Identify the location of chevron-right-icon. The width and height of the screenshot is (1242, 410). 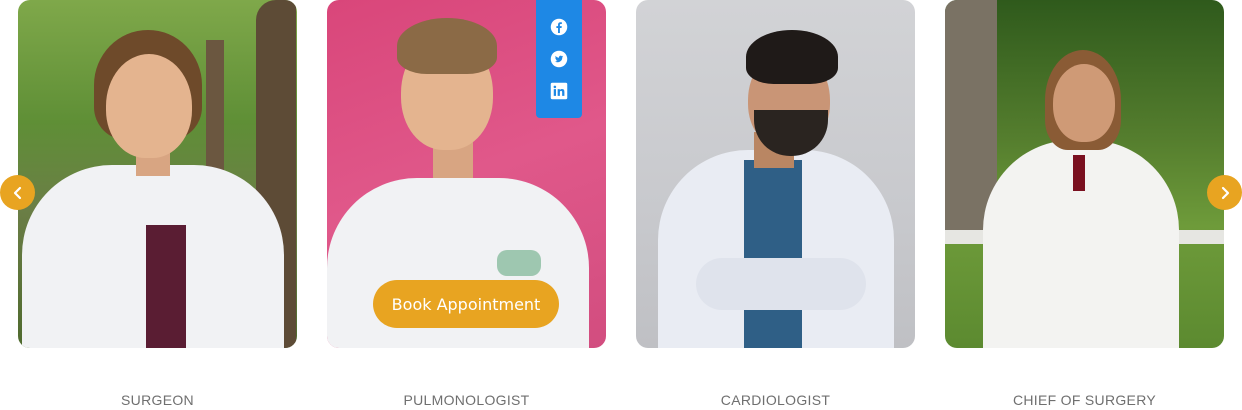
(1225, 192).